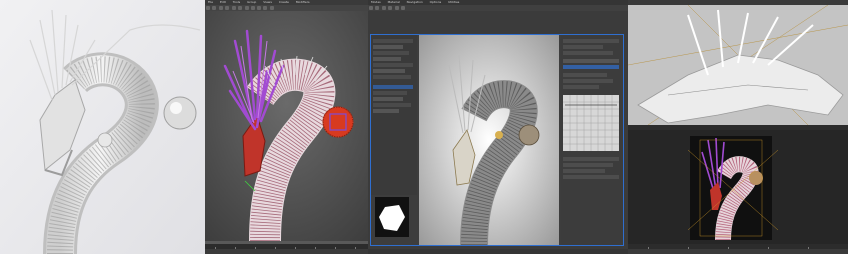  Describe the element at coordinates (246, 8) in the screenshot. I see `scale-icon` at that location.